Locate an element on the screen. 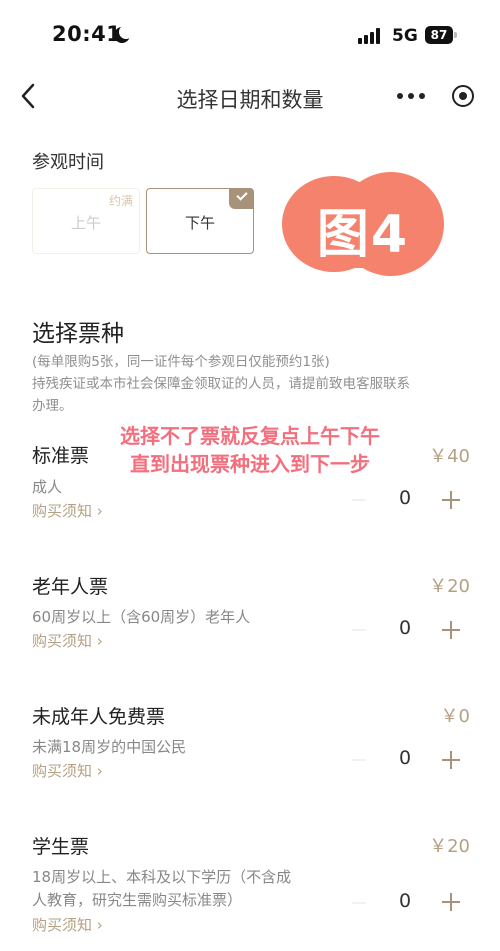  close-miniprogram-button is located at coordinates (463, 96).